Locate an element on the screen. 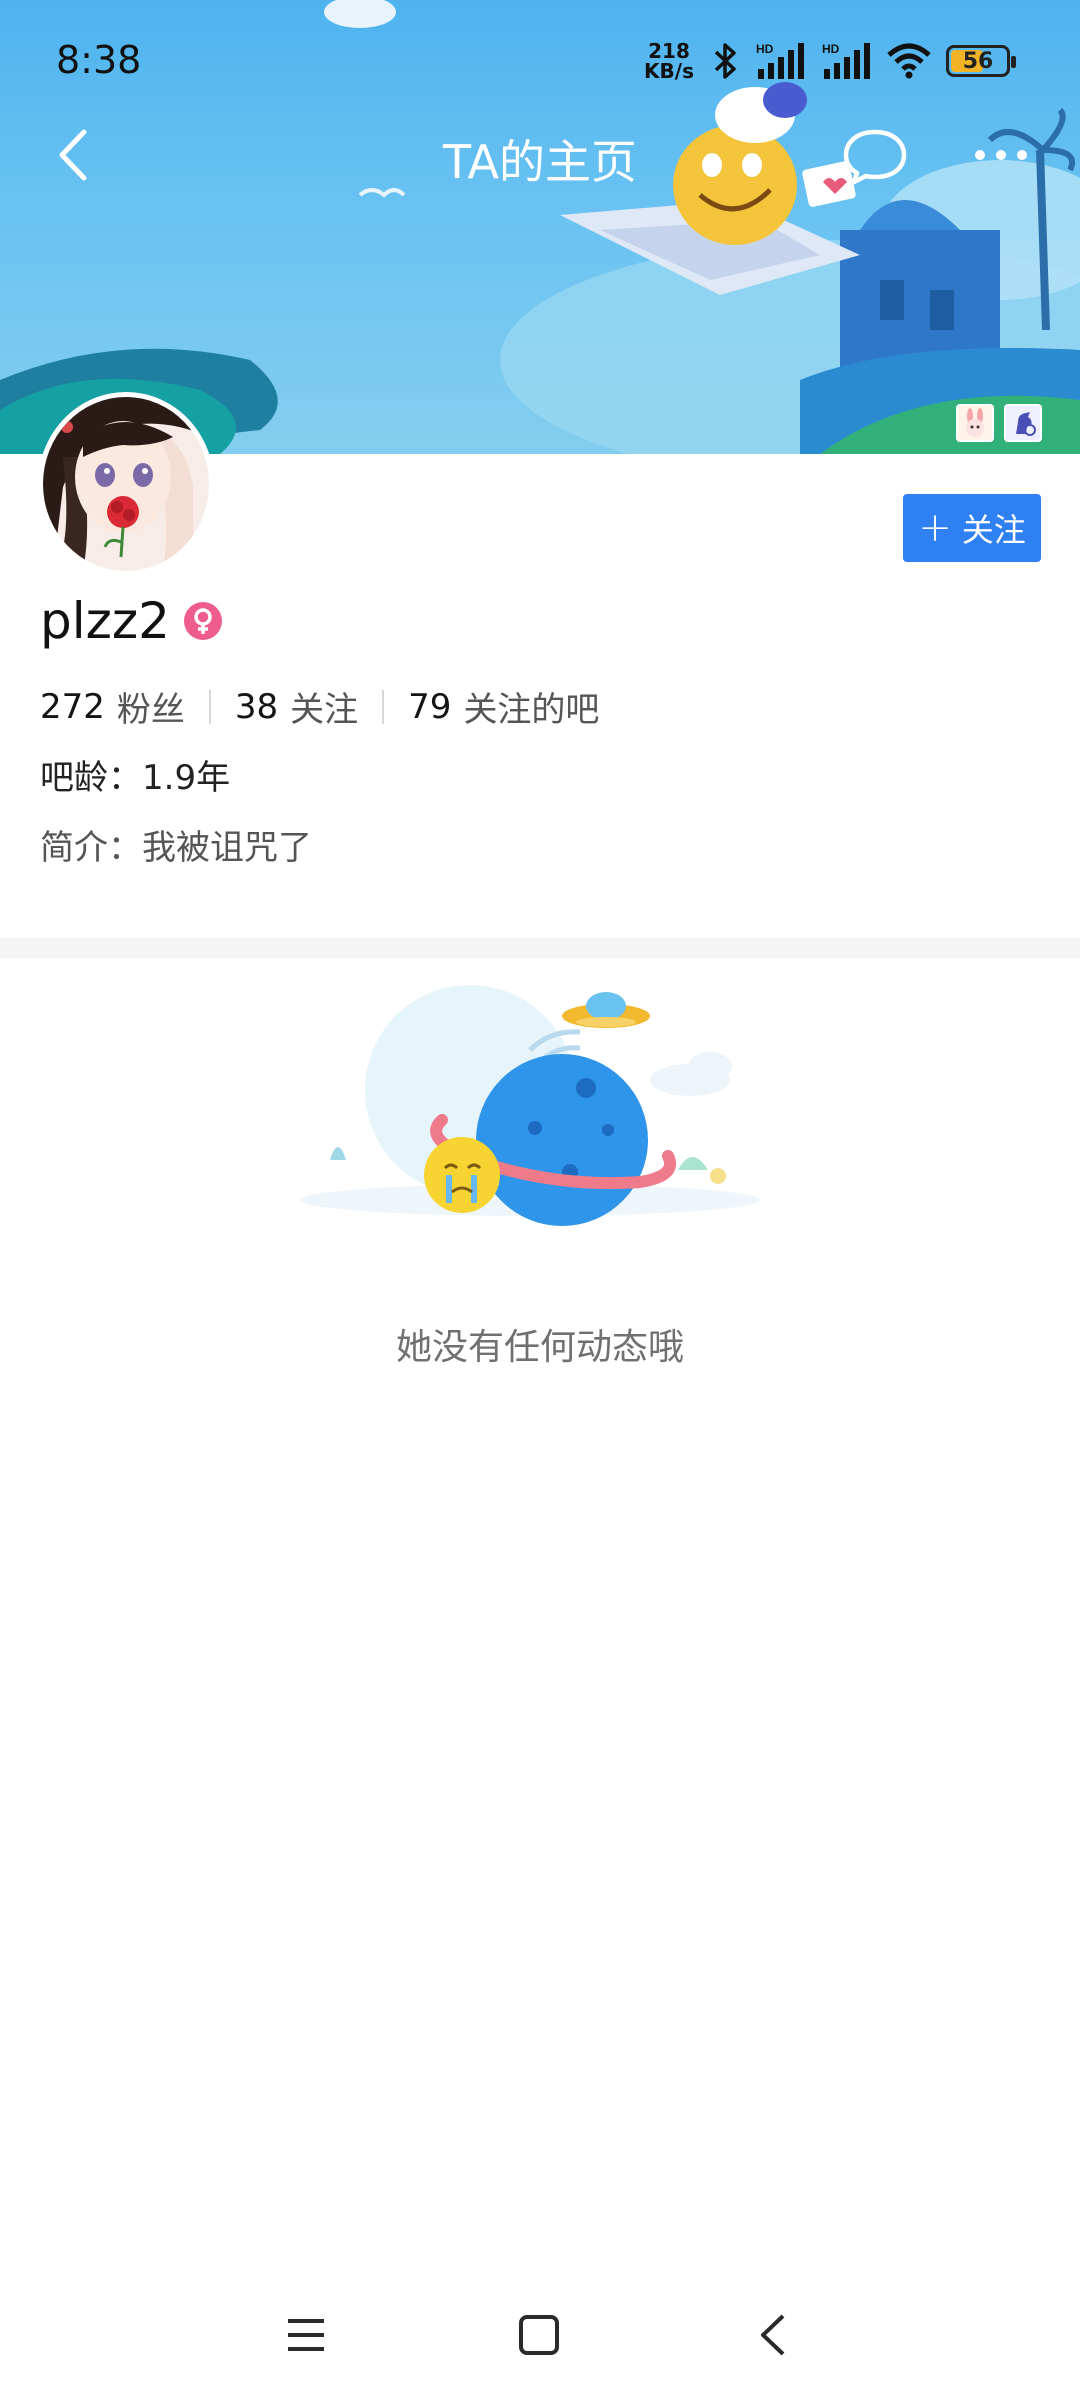  status-icons: 218 KB/s HD HD 56 is located at coordinates (829, 61).